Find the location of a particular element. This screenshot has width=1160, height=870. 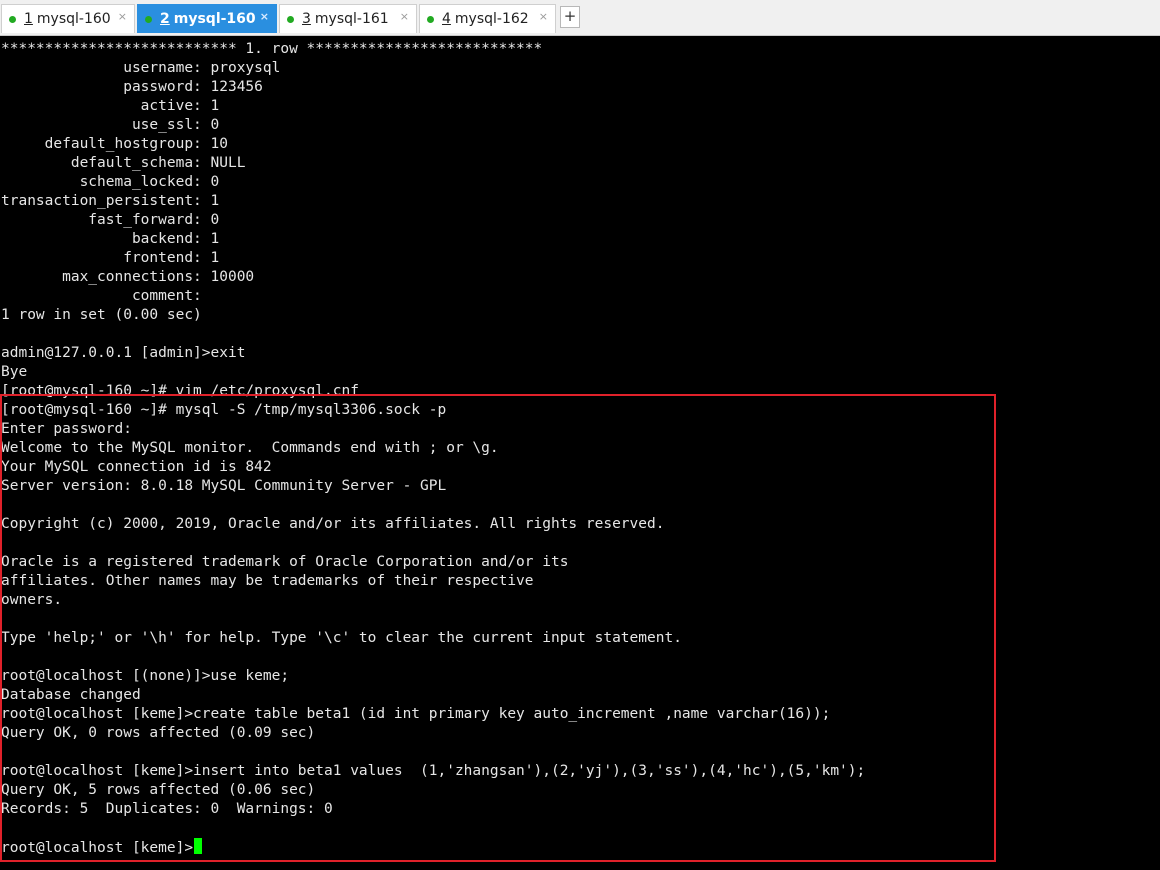

tab-number: 1 is located at coordinates (28, 19).